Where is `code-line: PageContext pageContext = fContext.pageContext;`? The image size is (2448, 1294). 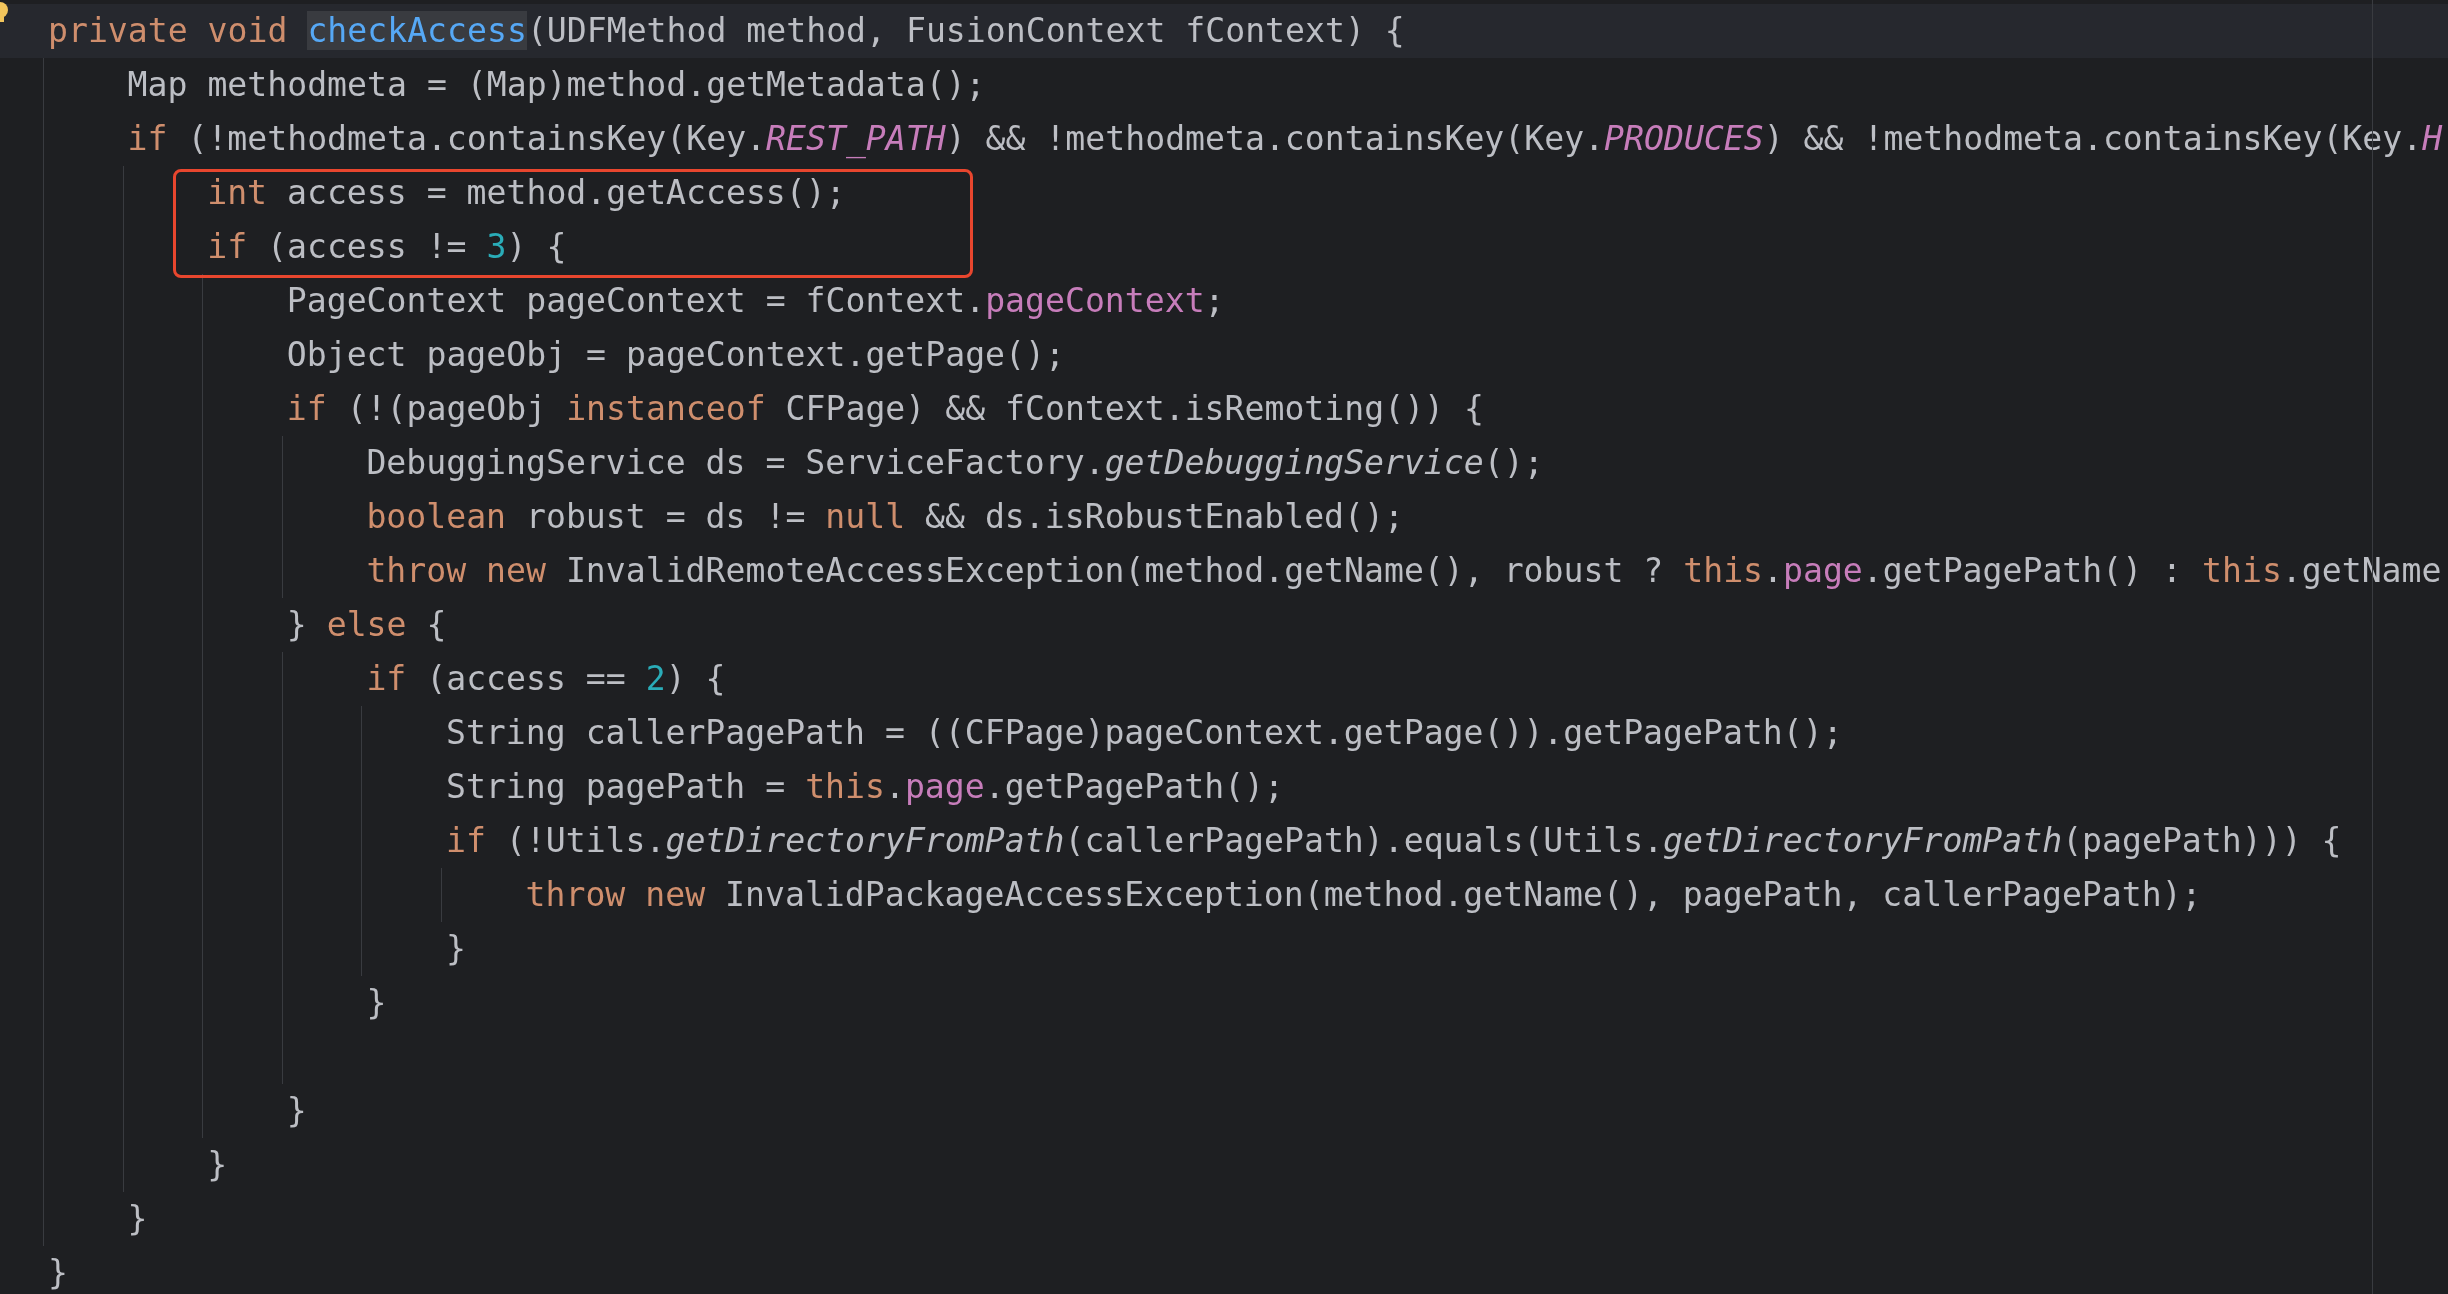 code-line: PageContext pageContext = fContext.pageContext; is located at coordinates (755, 301).